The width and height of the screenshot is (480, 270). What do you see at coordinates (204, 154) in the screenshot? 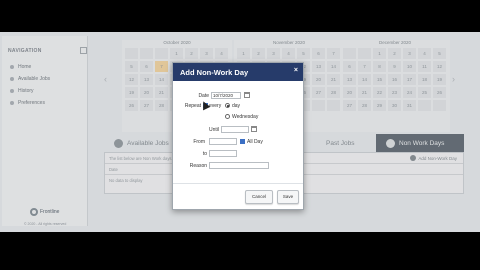
I see `to-label: to` at bounding box center [204, 154].